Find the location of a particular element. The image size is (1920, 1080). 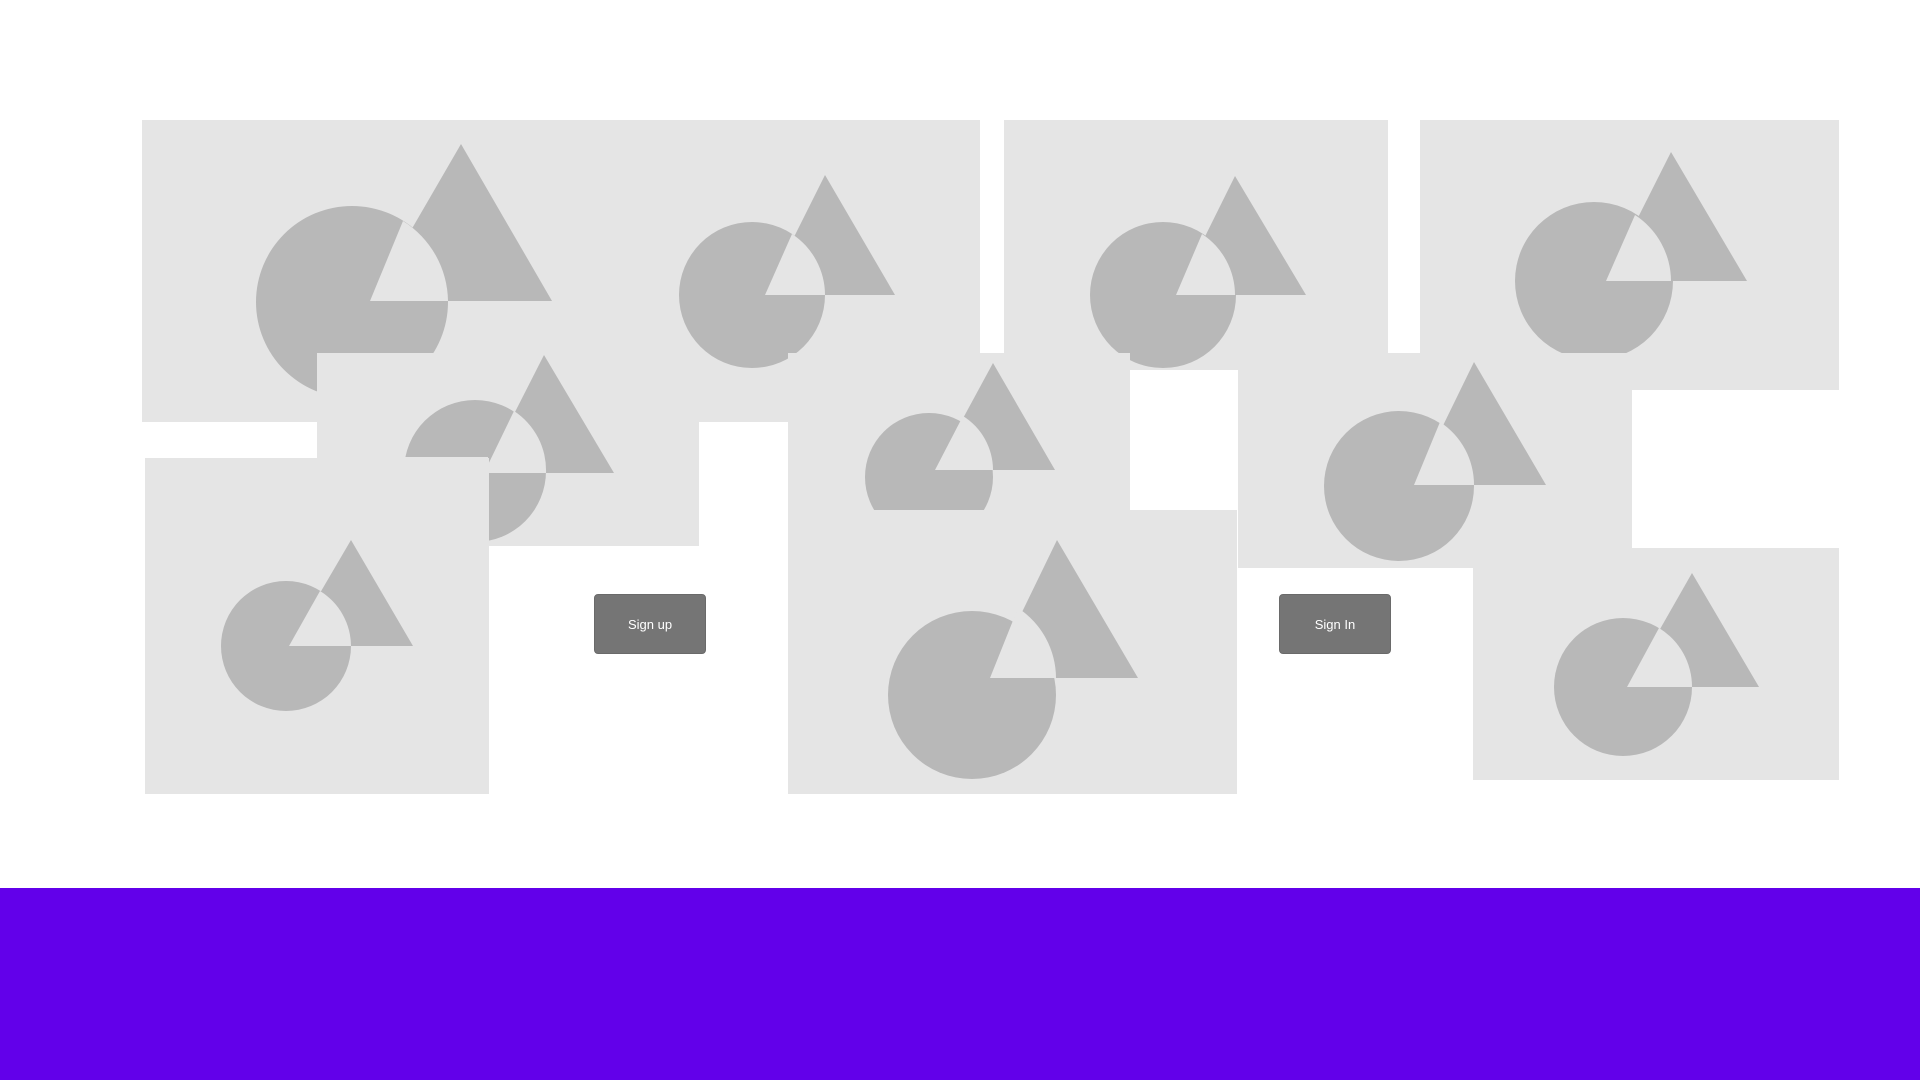

sign-in-button: Sign In is located at coordinates (1335, 624).